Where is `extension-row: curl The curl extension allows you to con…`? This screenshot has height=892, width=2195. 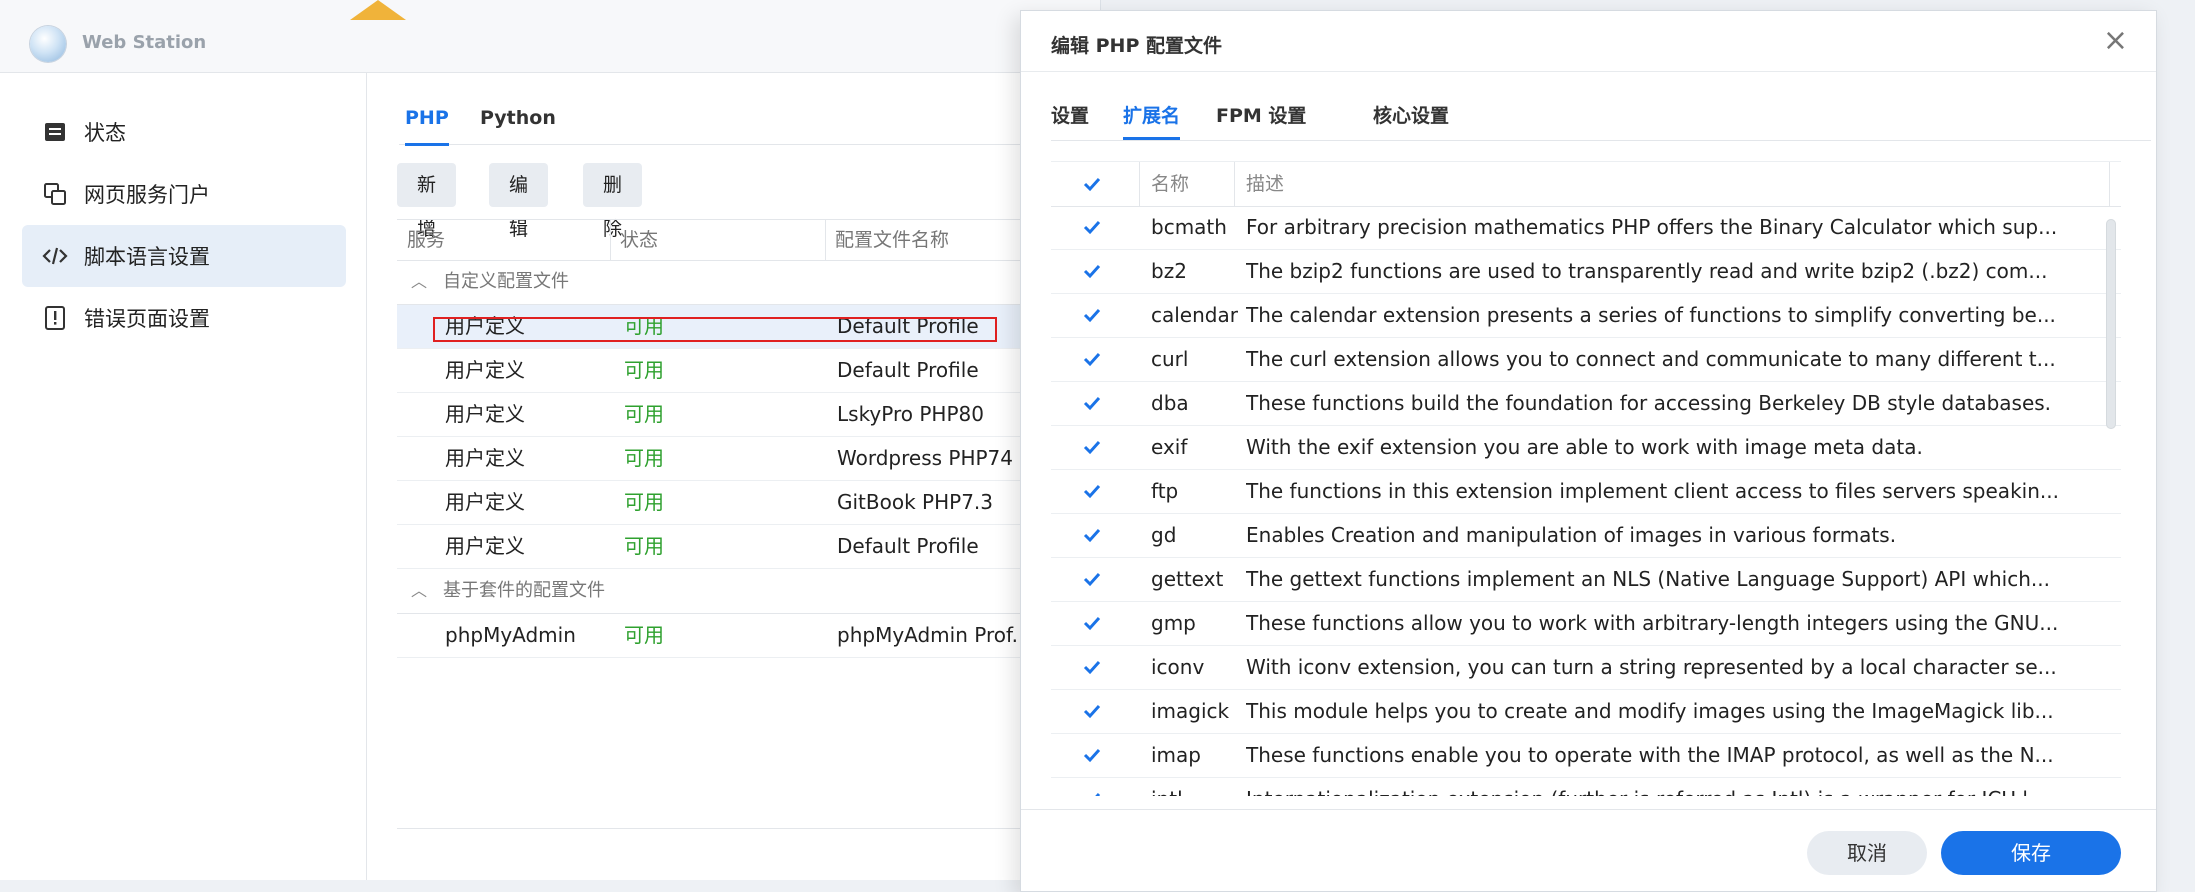
extension-row: curl The curl extension allows you to con… is located at coordinates (1586, 360).